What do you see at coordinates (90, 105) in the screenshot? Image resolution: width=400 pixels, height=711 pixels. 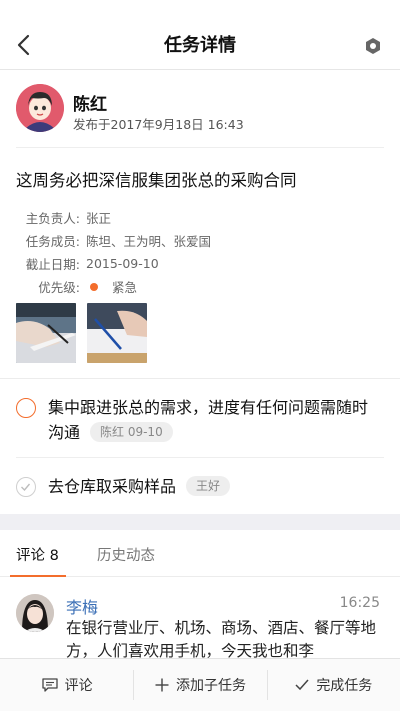 I see `author-name: 陈红` at bounding box center [90, 105].